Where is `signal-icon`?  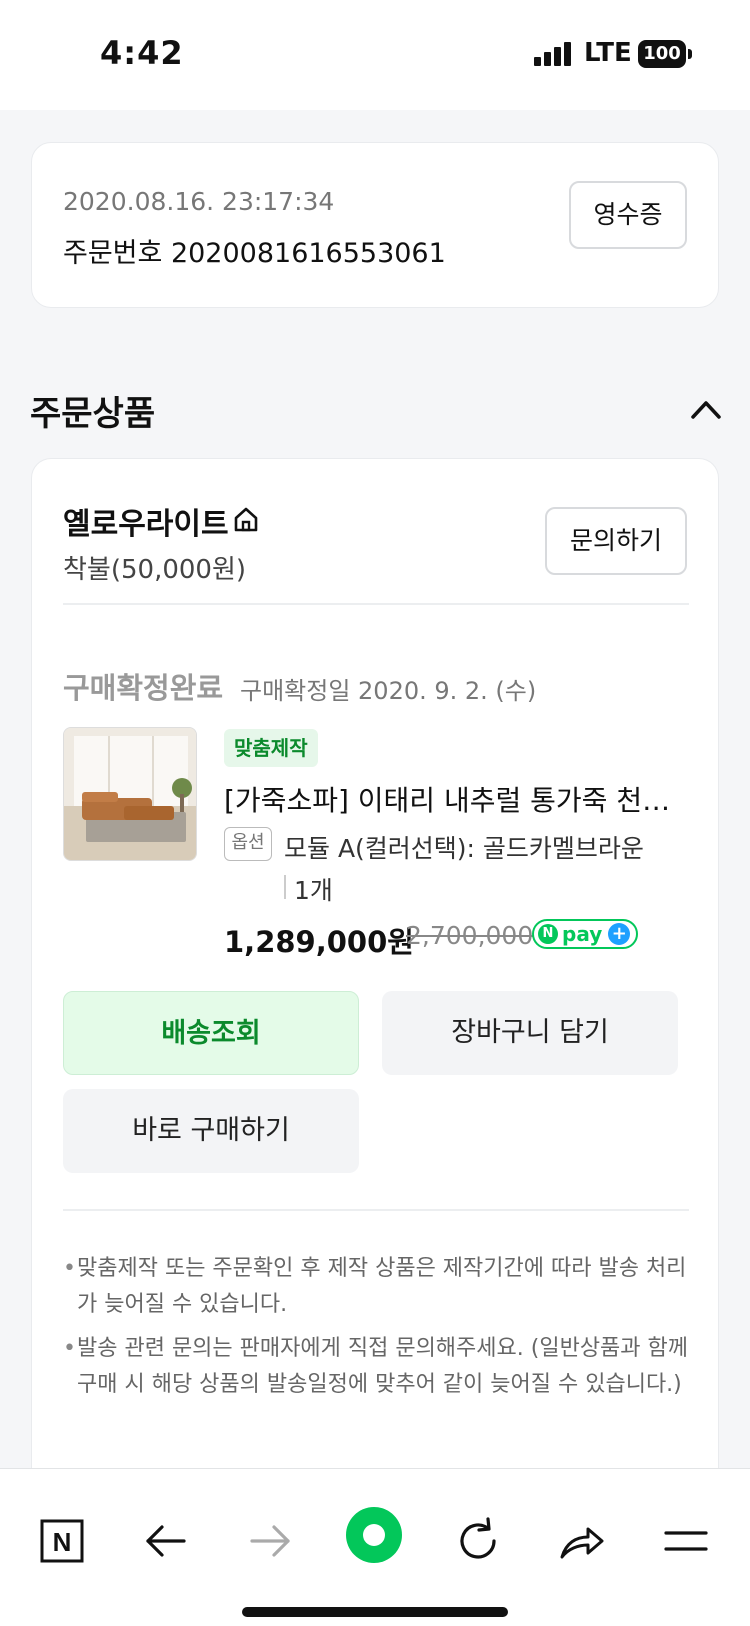 signal-icon is located at coordinates (553, 54).